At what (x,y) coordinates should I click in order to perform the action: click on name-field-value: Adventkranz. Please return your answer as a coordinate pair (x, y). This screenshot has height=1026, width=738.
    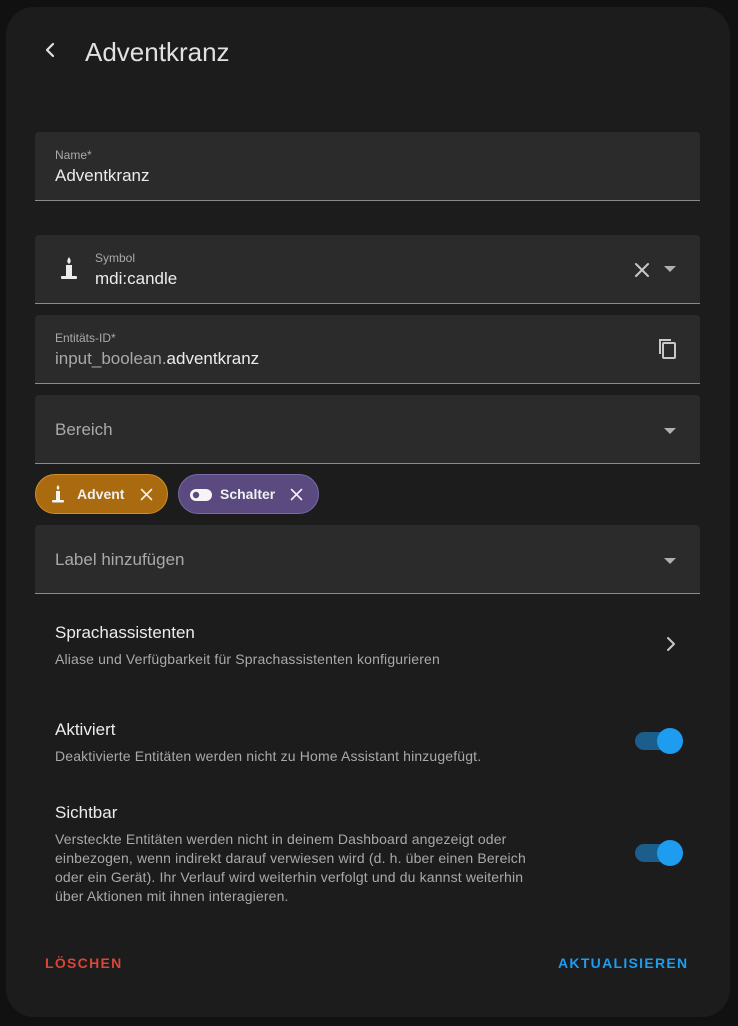
    Looking at the image, I should click on (102, 175).